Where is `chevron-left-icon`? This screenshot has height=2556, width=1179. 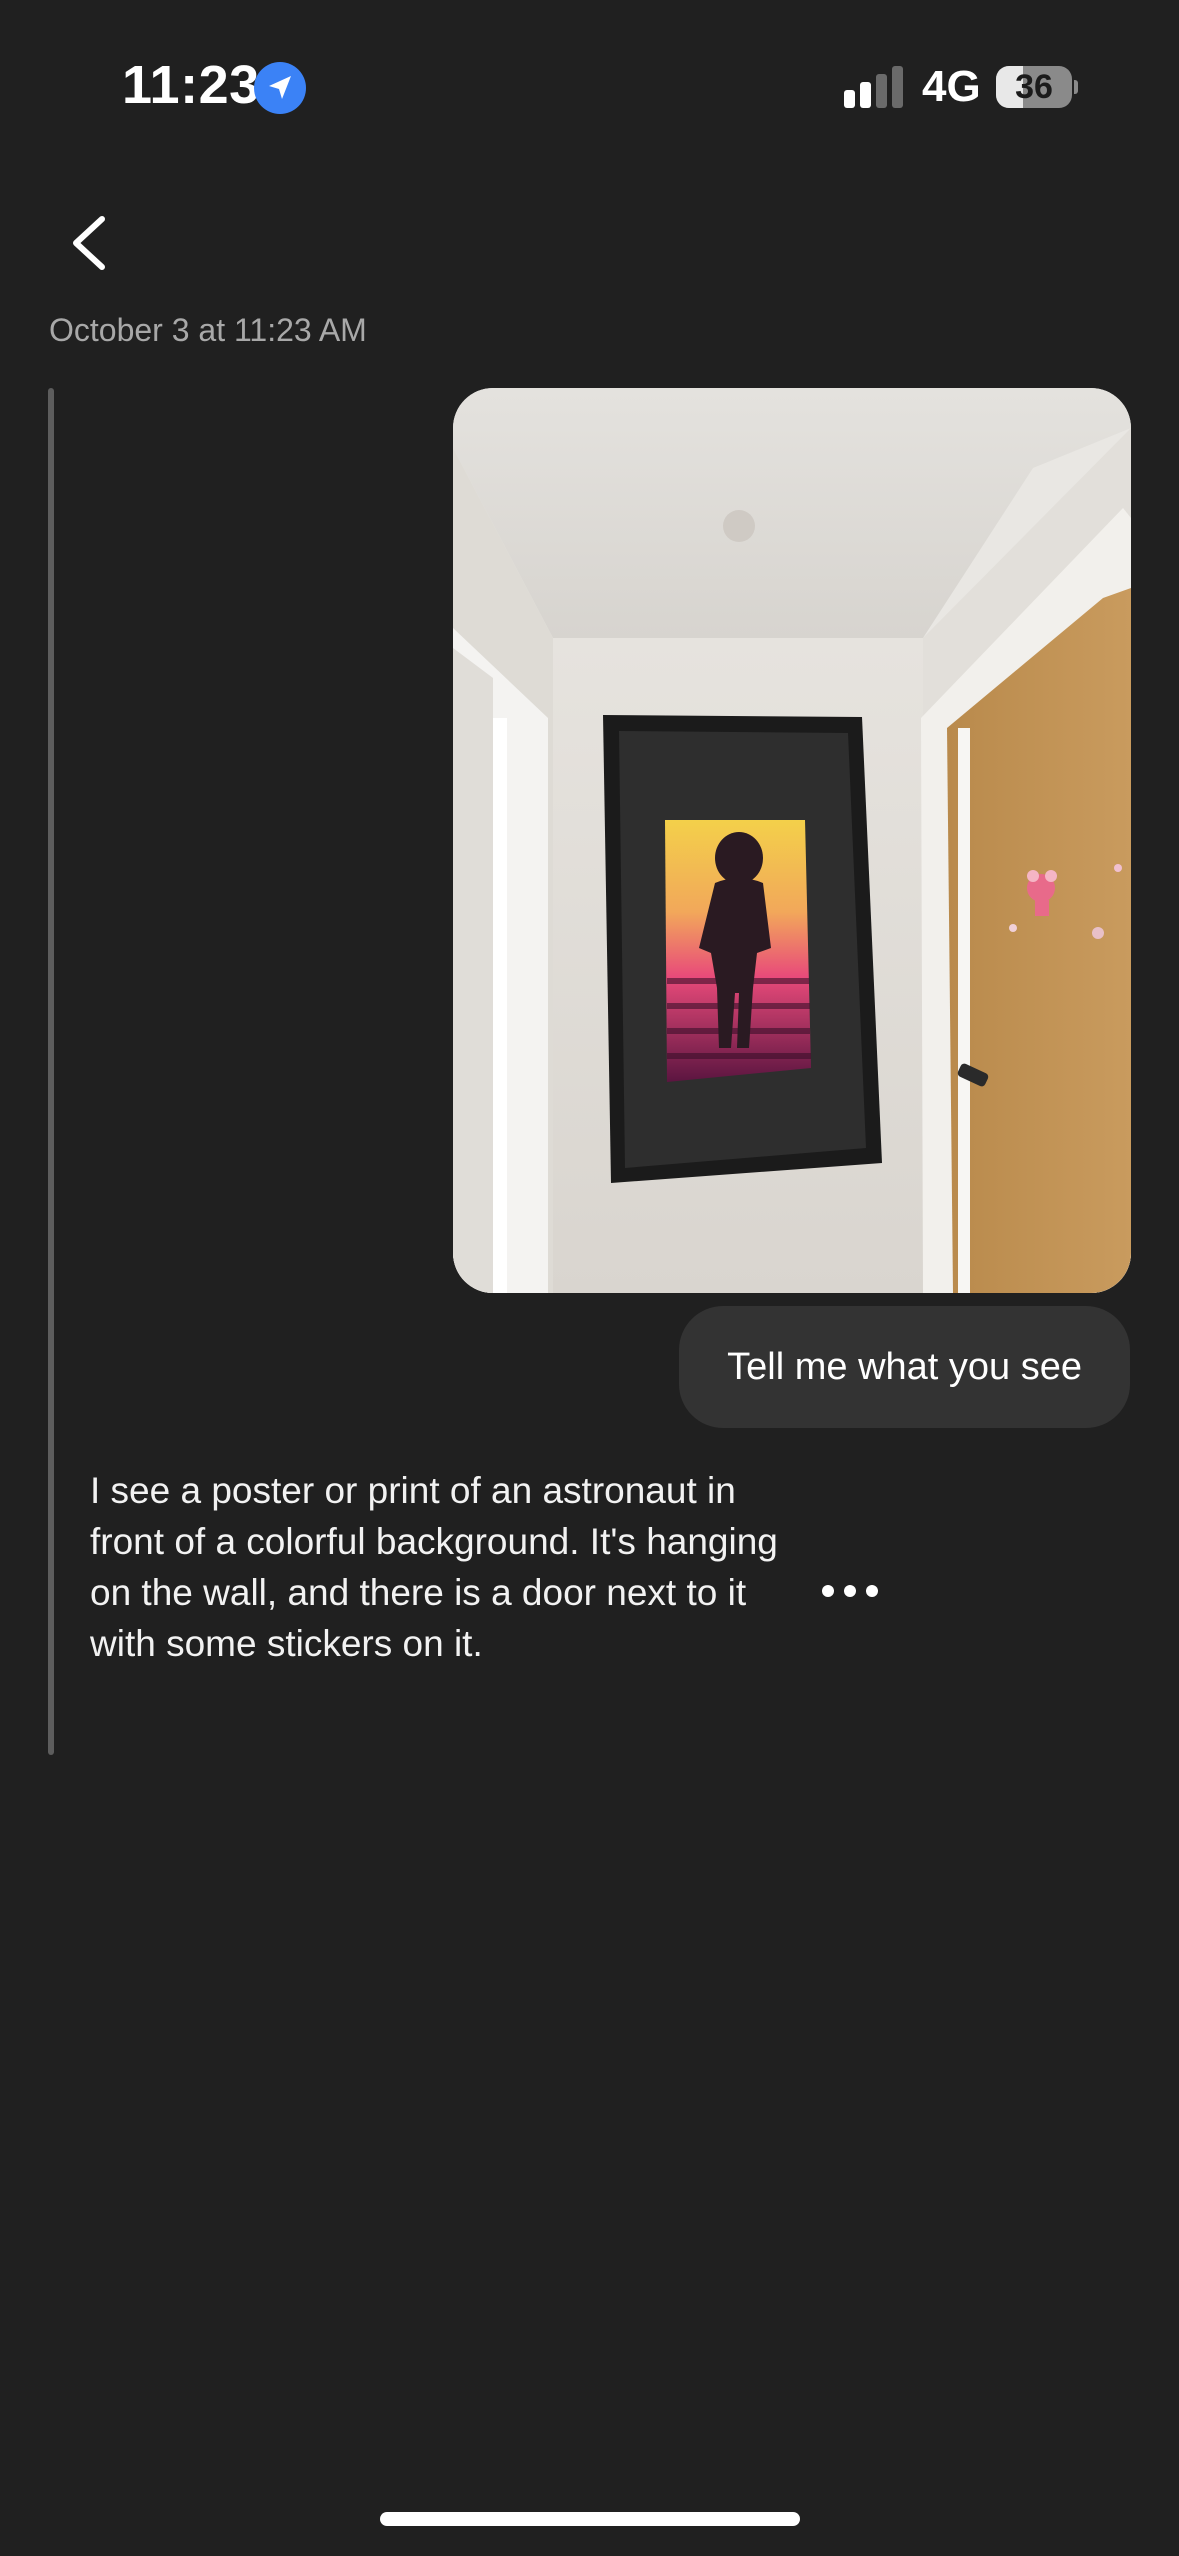 chevron-left-icon is located at coordinates (89, 243).